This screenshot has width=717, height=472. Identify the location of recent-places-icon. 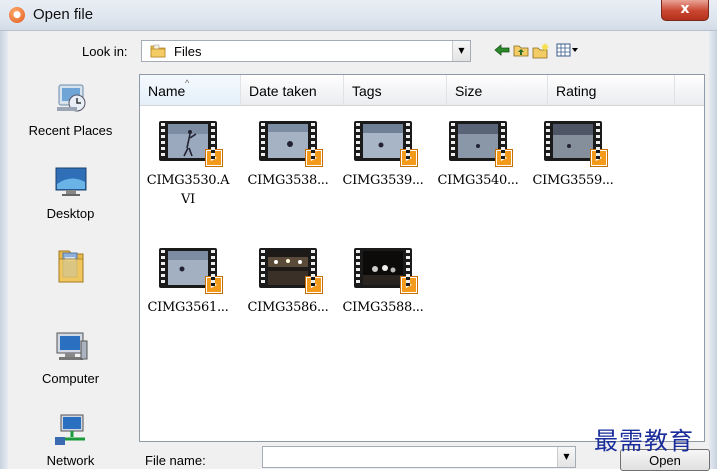
(70, 98).